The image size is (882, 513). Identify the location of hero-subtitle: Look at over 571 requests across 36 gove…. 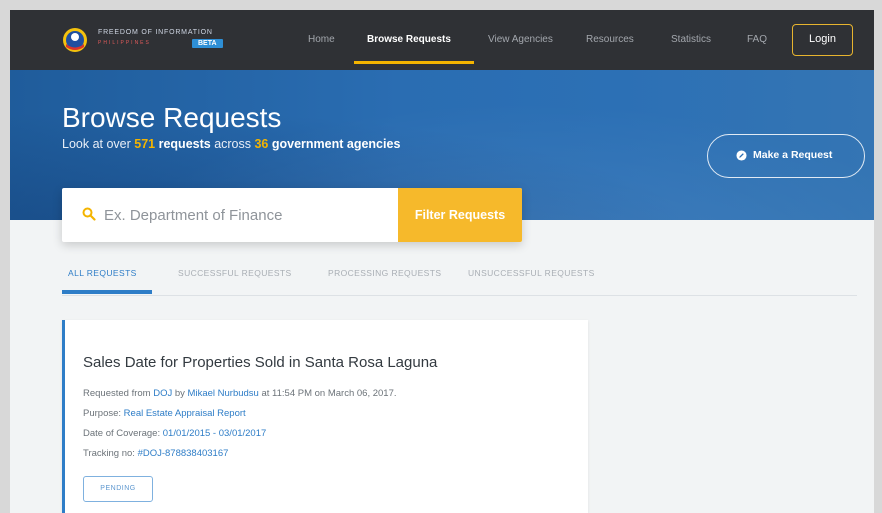
(231, 144).